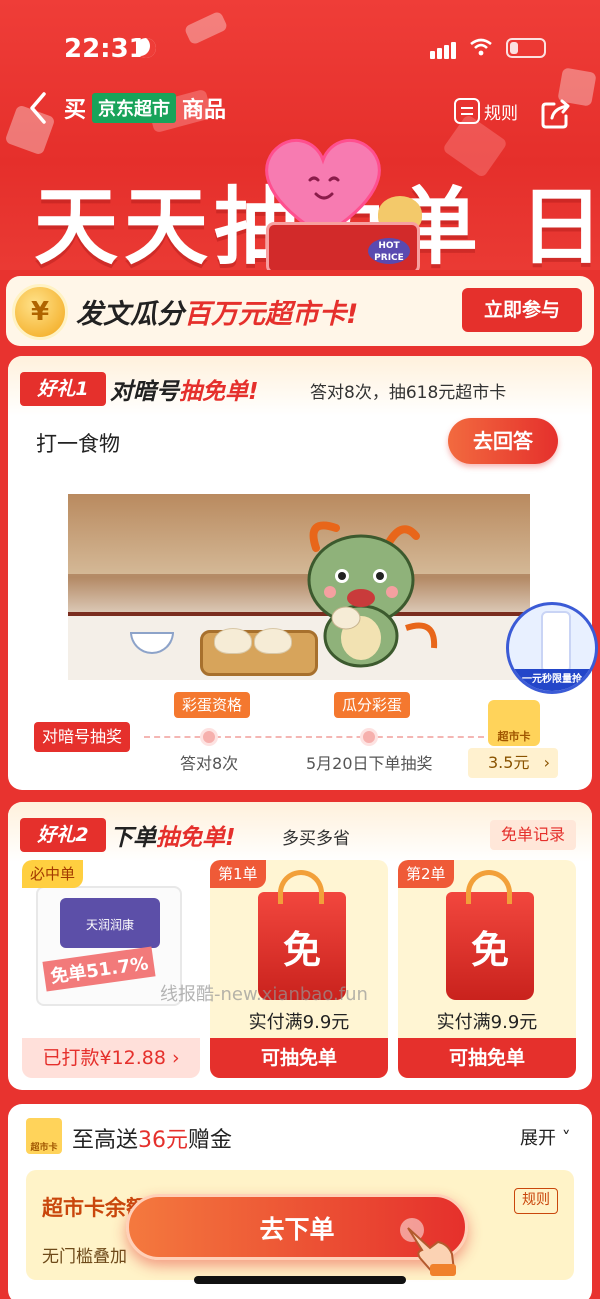 The image size is (600, 1299). I want to click on banner-text: 发文瓜分百万元超市卡!, so click(217, 311).